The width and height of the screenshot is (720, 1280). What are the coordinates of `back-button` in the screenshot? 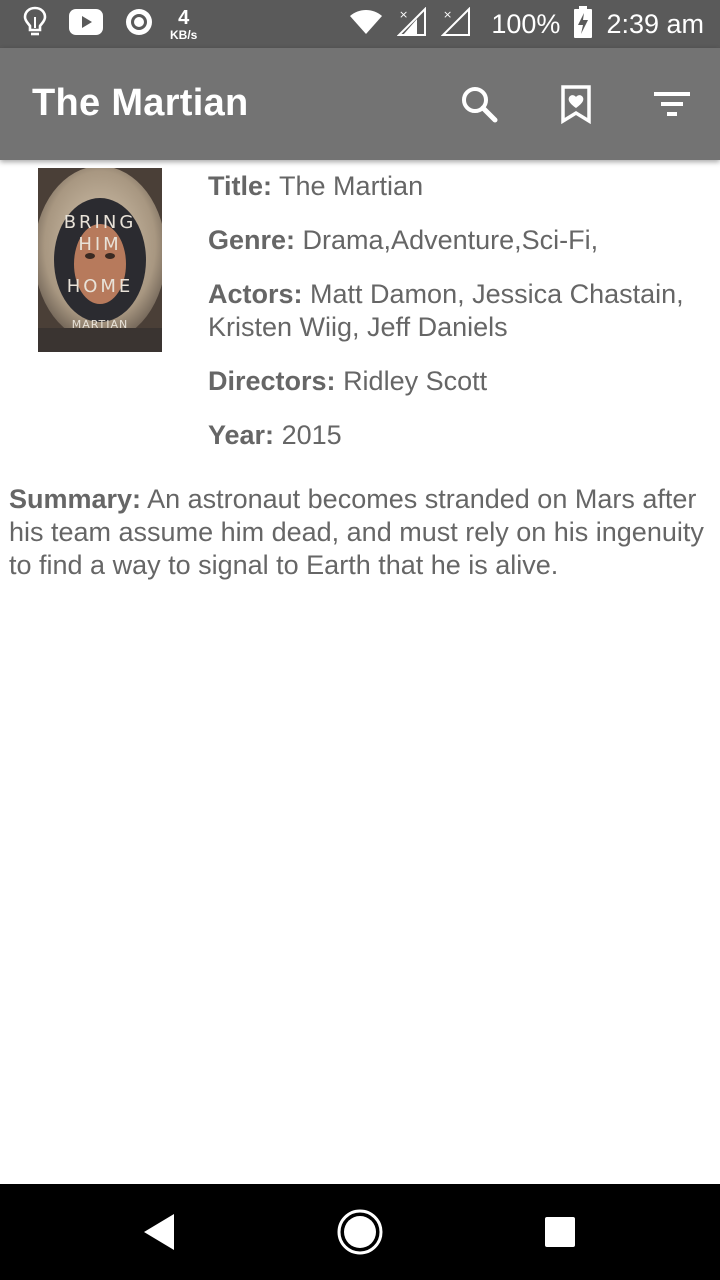 It's located at (160, 1232).